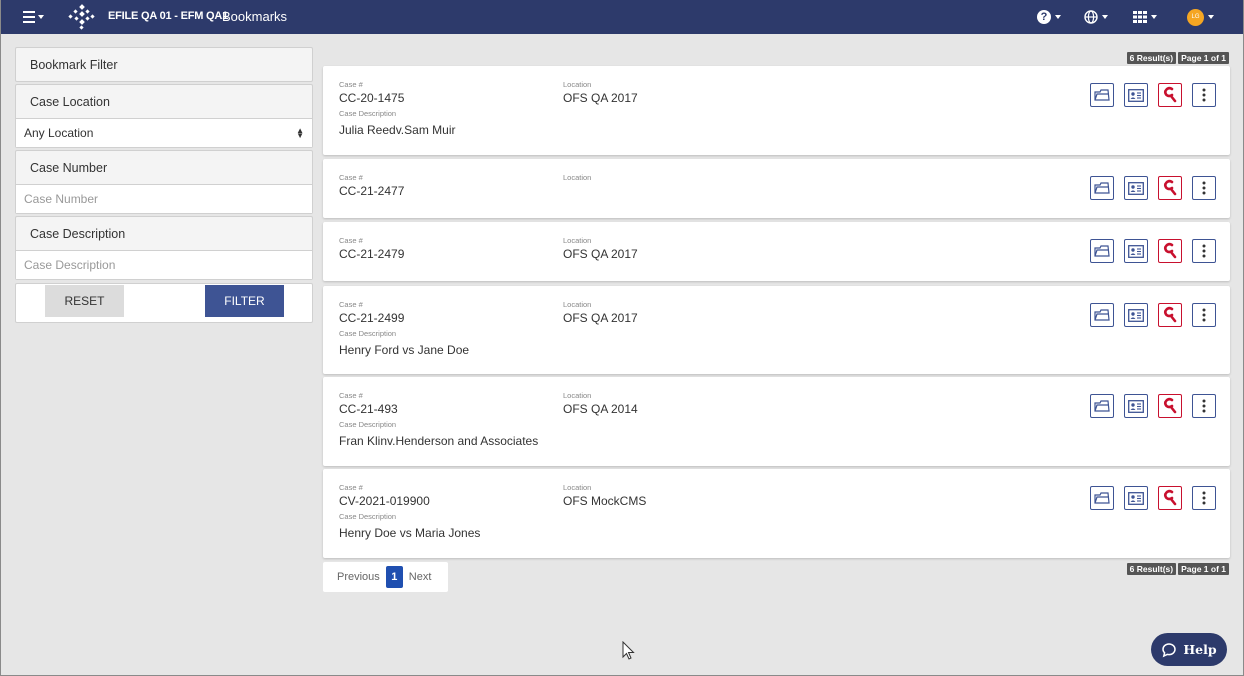  Describe the element at coordinates (1049, 17) in the screenshot. I see `help-menu: ?` at that location.